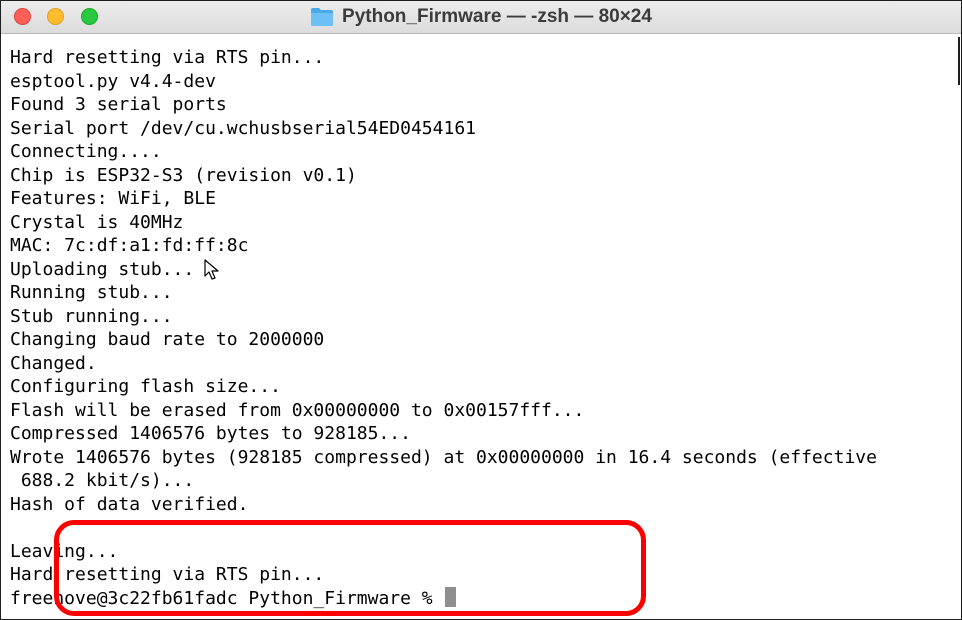  What do you see at coordinates (183, 175) in the screenshot?
I see `terminal-line: Chip is ESP32-S3 (revision v0.1)` at bounding box center [183, 175].